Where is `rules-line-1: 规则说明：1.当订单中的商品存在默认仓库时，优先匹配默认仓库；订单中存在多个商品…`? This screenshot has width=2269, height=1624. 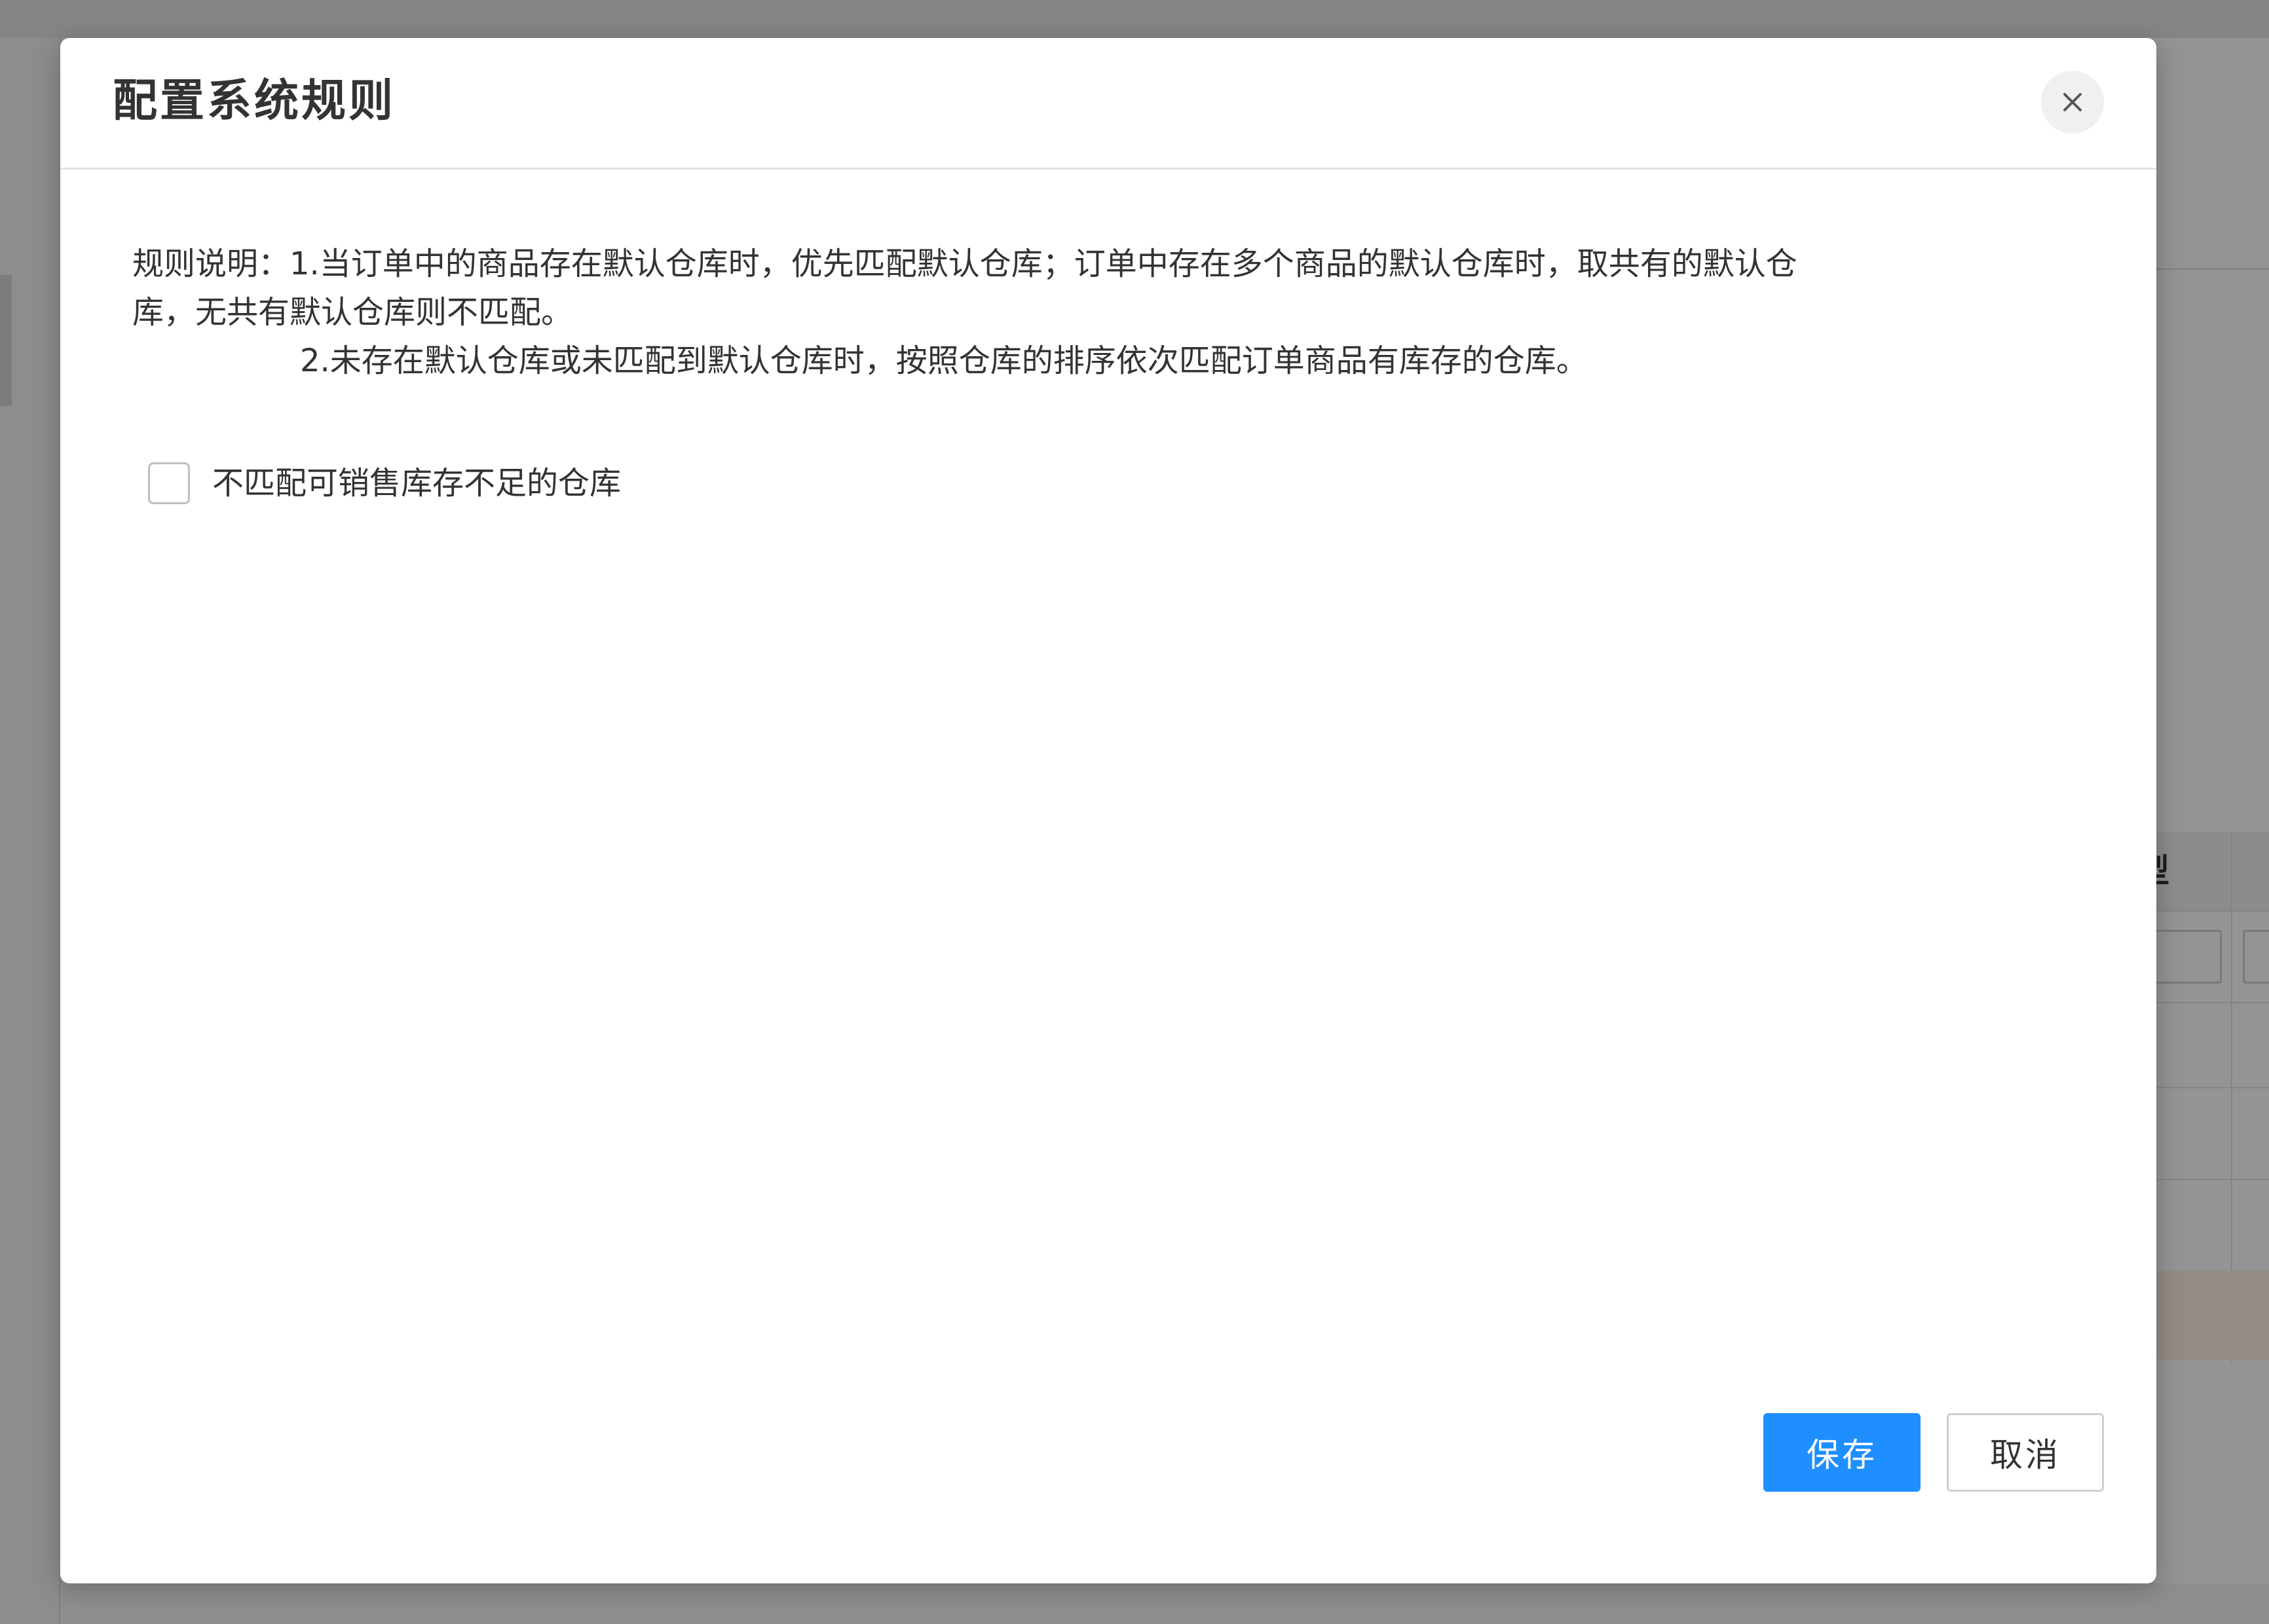 rules-line-1: 规则说明：1.当订单中的商品存在默认仓库时，优先匹配默认仓库；订单中存在多个商品… is located at coordinates (964, 264).